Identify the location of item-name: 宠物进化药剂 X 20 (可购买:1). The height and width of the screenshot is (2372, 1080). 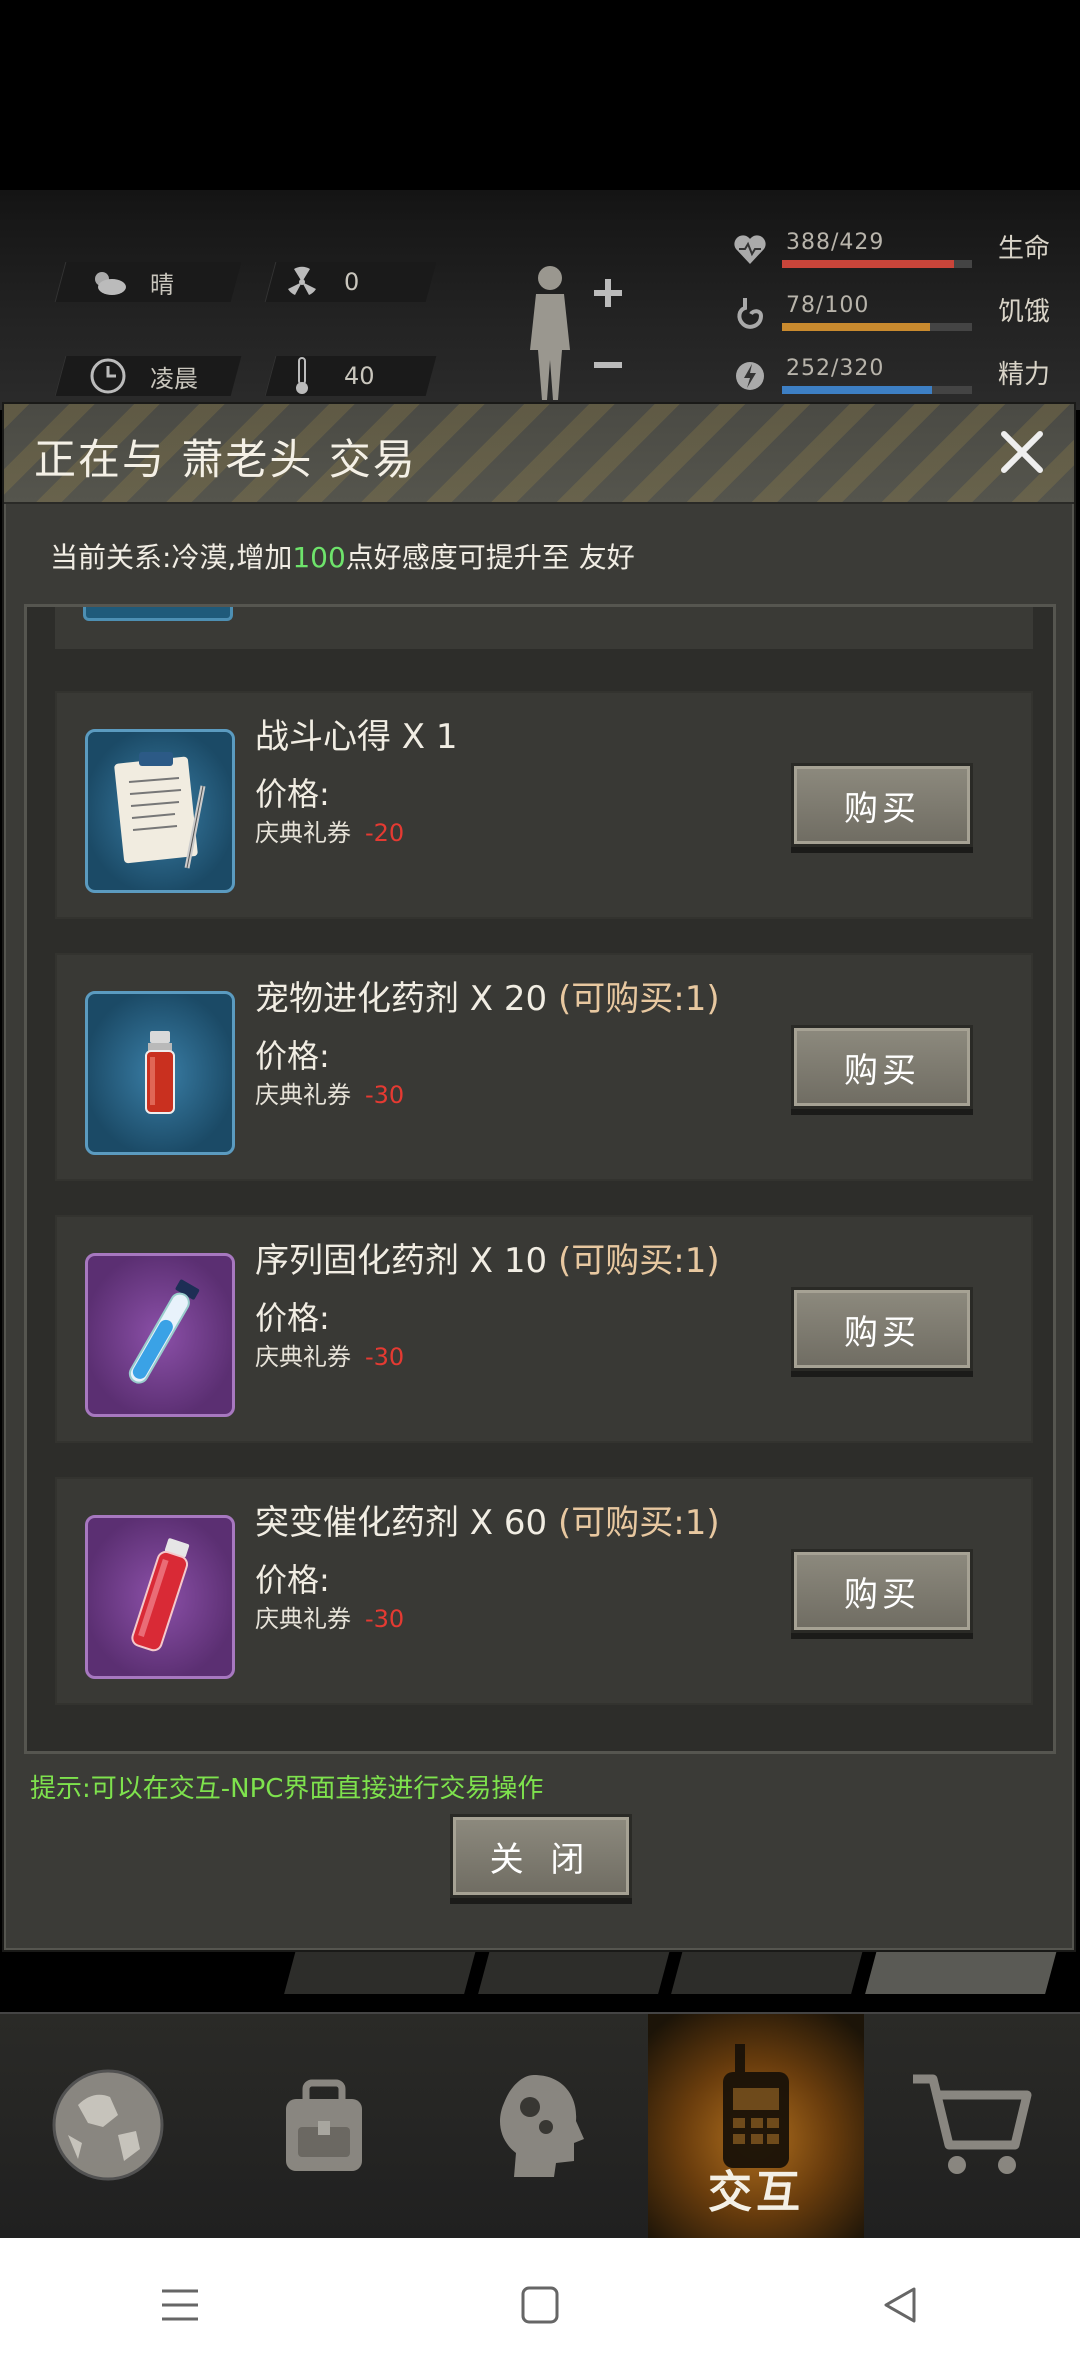
(487, 999).